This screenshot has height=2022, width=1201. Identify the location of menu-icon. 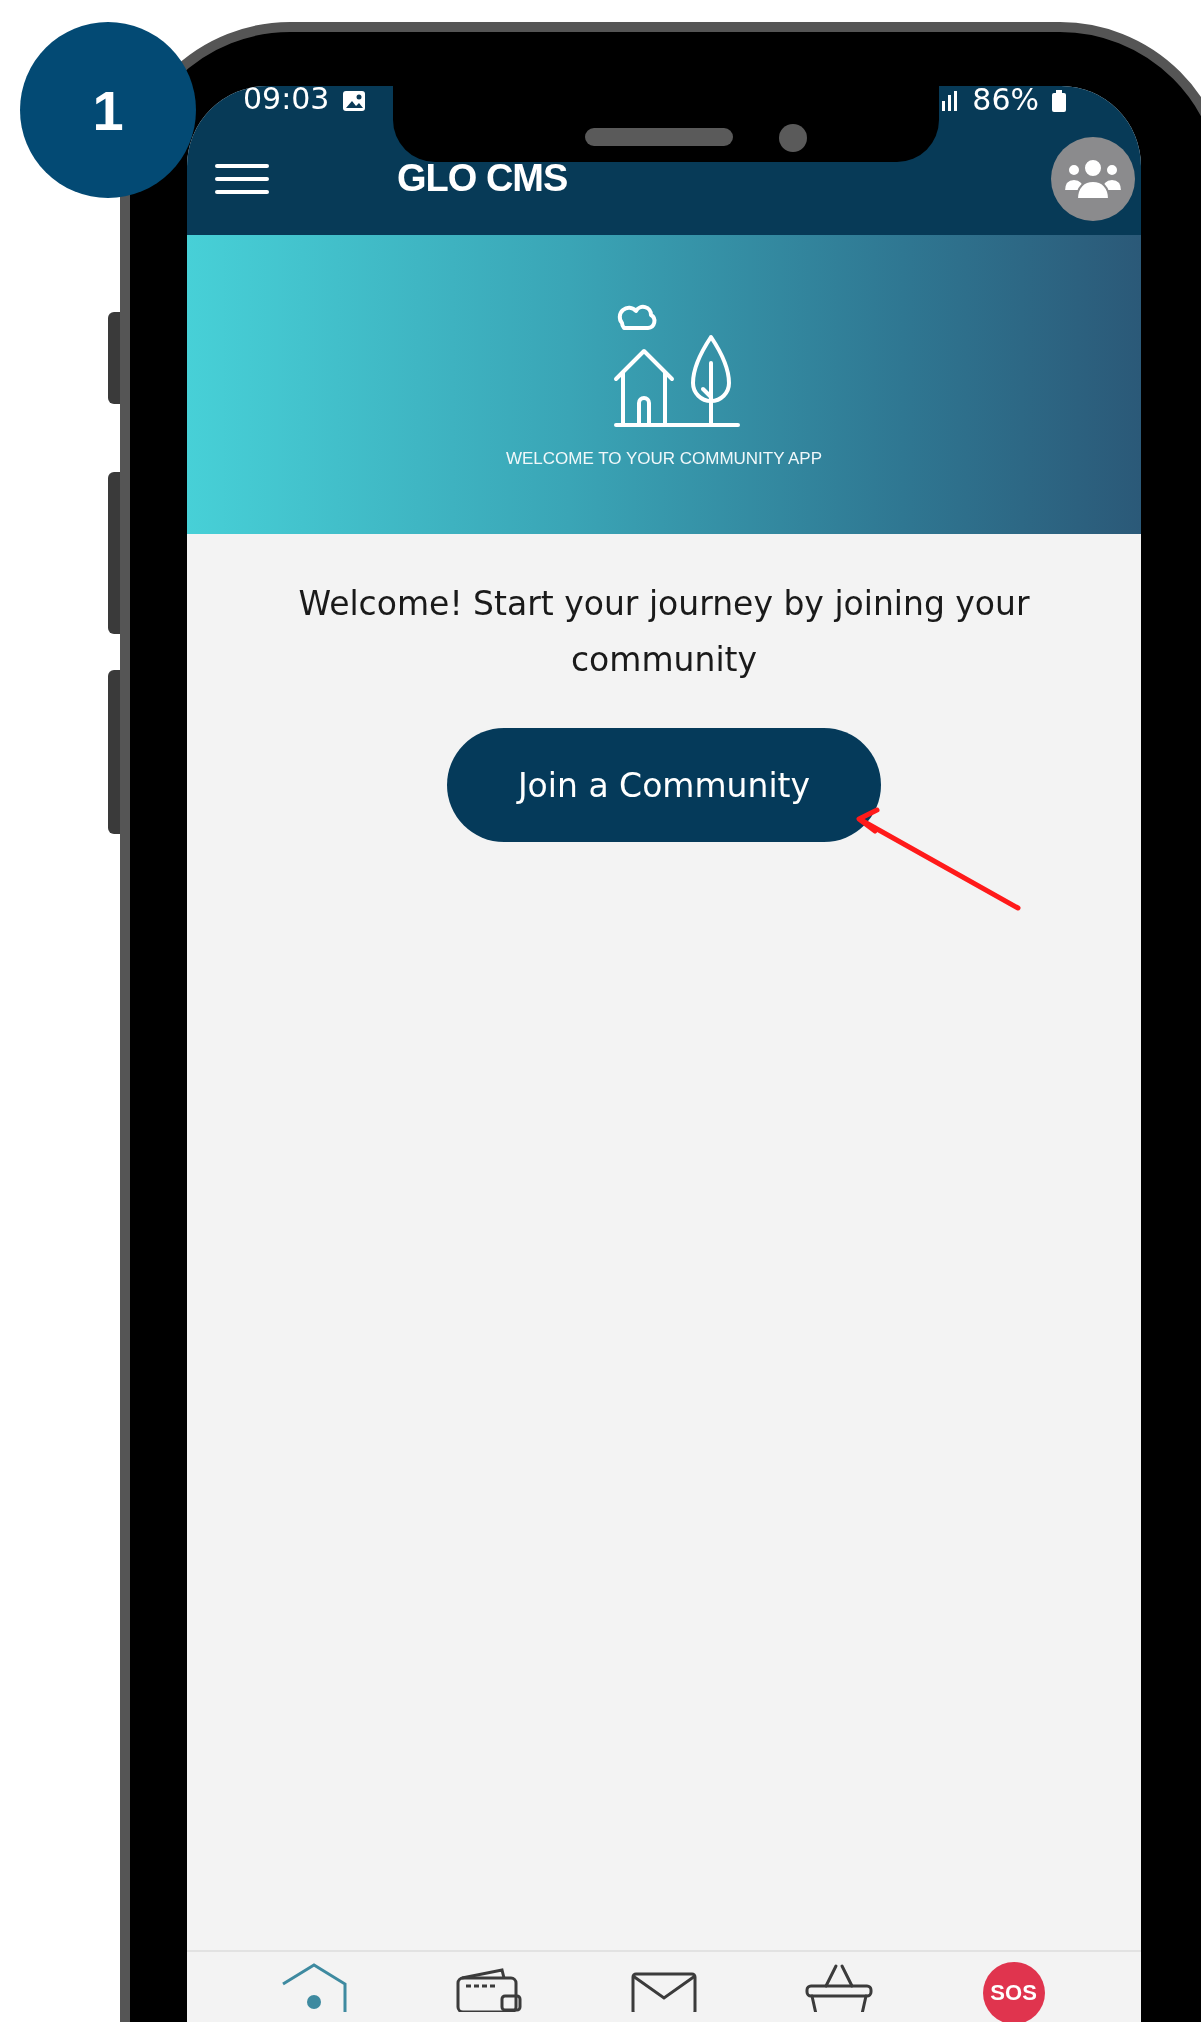
(242, 178).